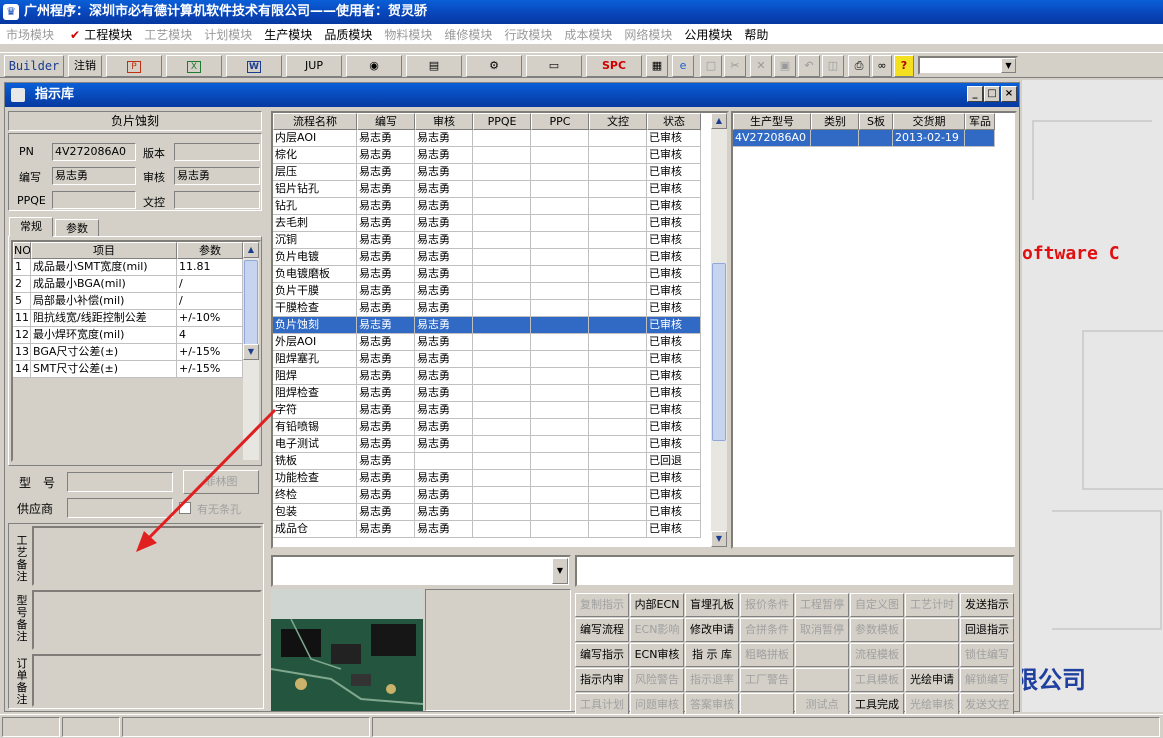 The image size is (1163, 738). Describe the element at coordinates (822, 630) in the screenshot. I see `function-button: 取消暂停` at that location.